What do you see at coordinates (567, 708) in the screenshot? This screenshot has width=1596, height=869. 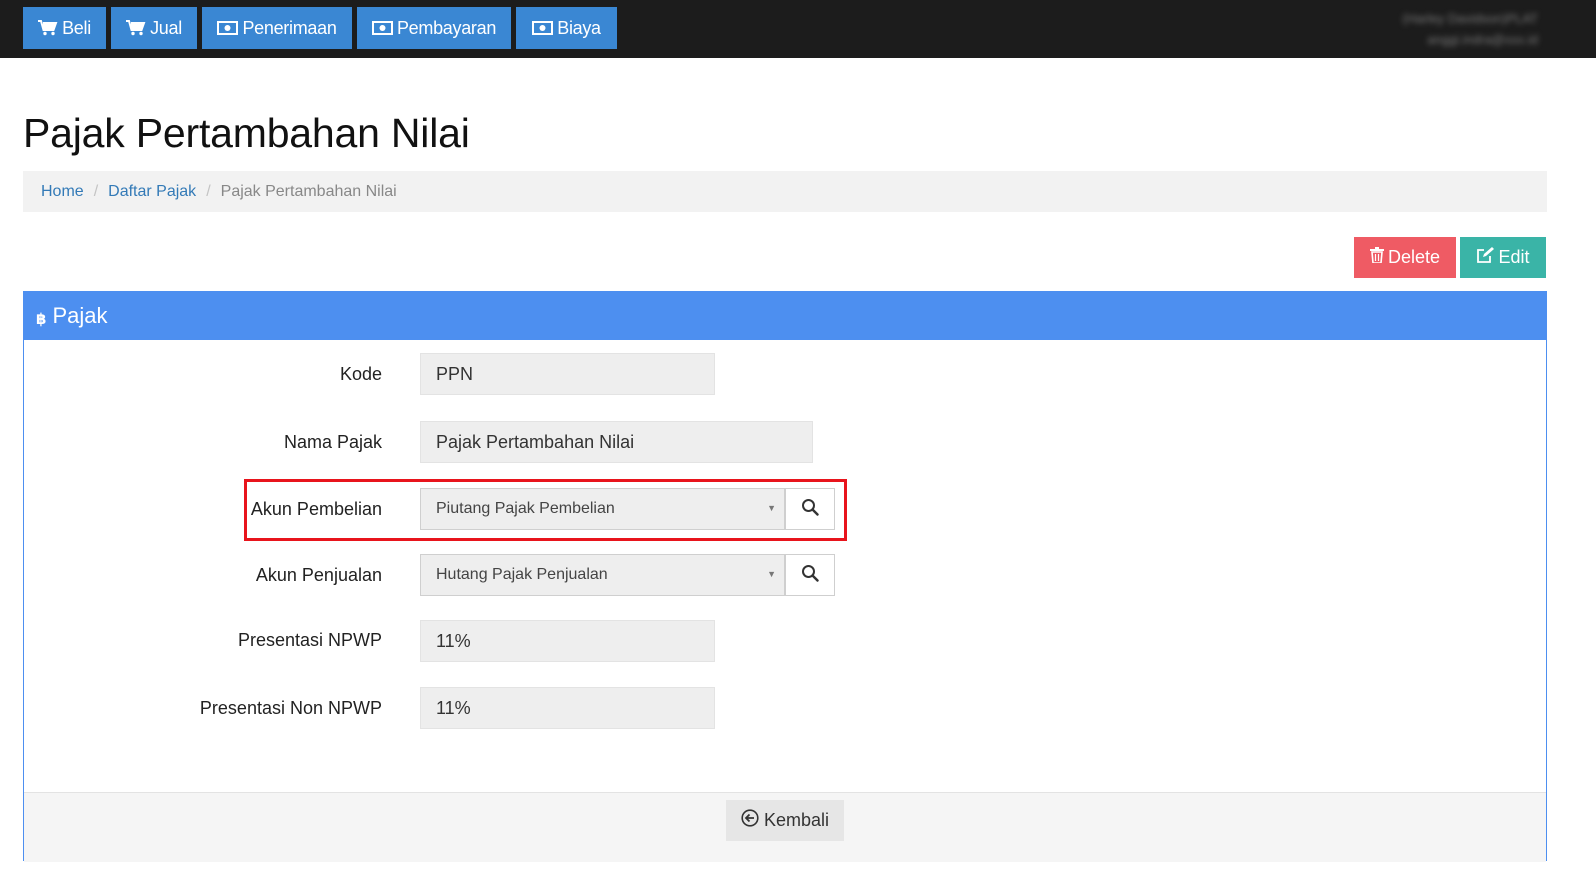 I see `presentasi-non-npwp-field: 11%` at bounding box center [567, 708].